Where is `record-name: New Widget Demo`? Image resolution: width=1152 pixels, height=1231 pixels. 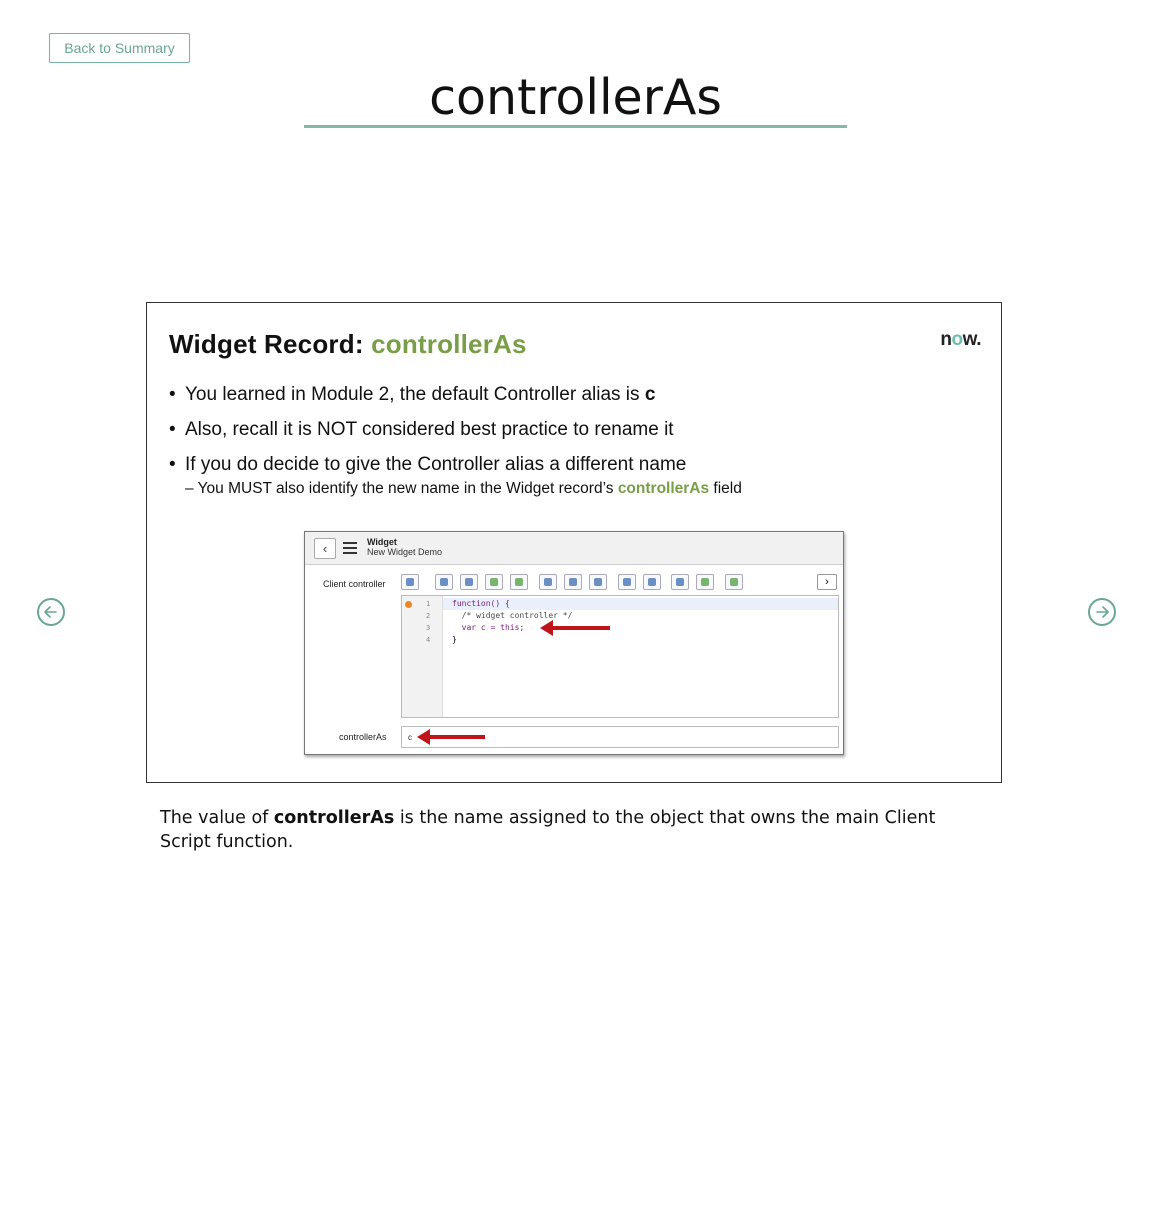
record-name: New Widget Demo is located at coordinates (405, 552).